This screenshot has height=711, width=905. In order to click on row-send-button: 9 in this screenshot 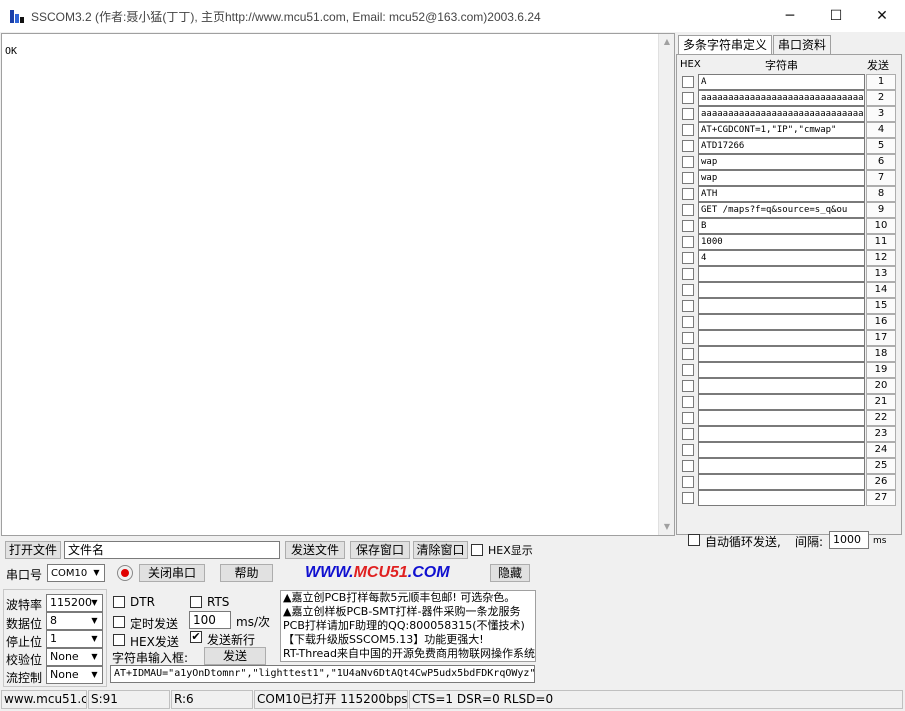, I will do `click(881, 210)`.